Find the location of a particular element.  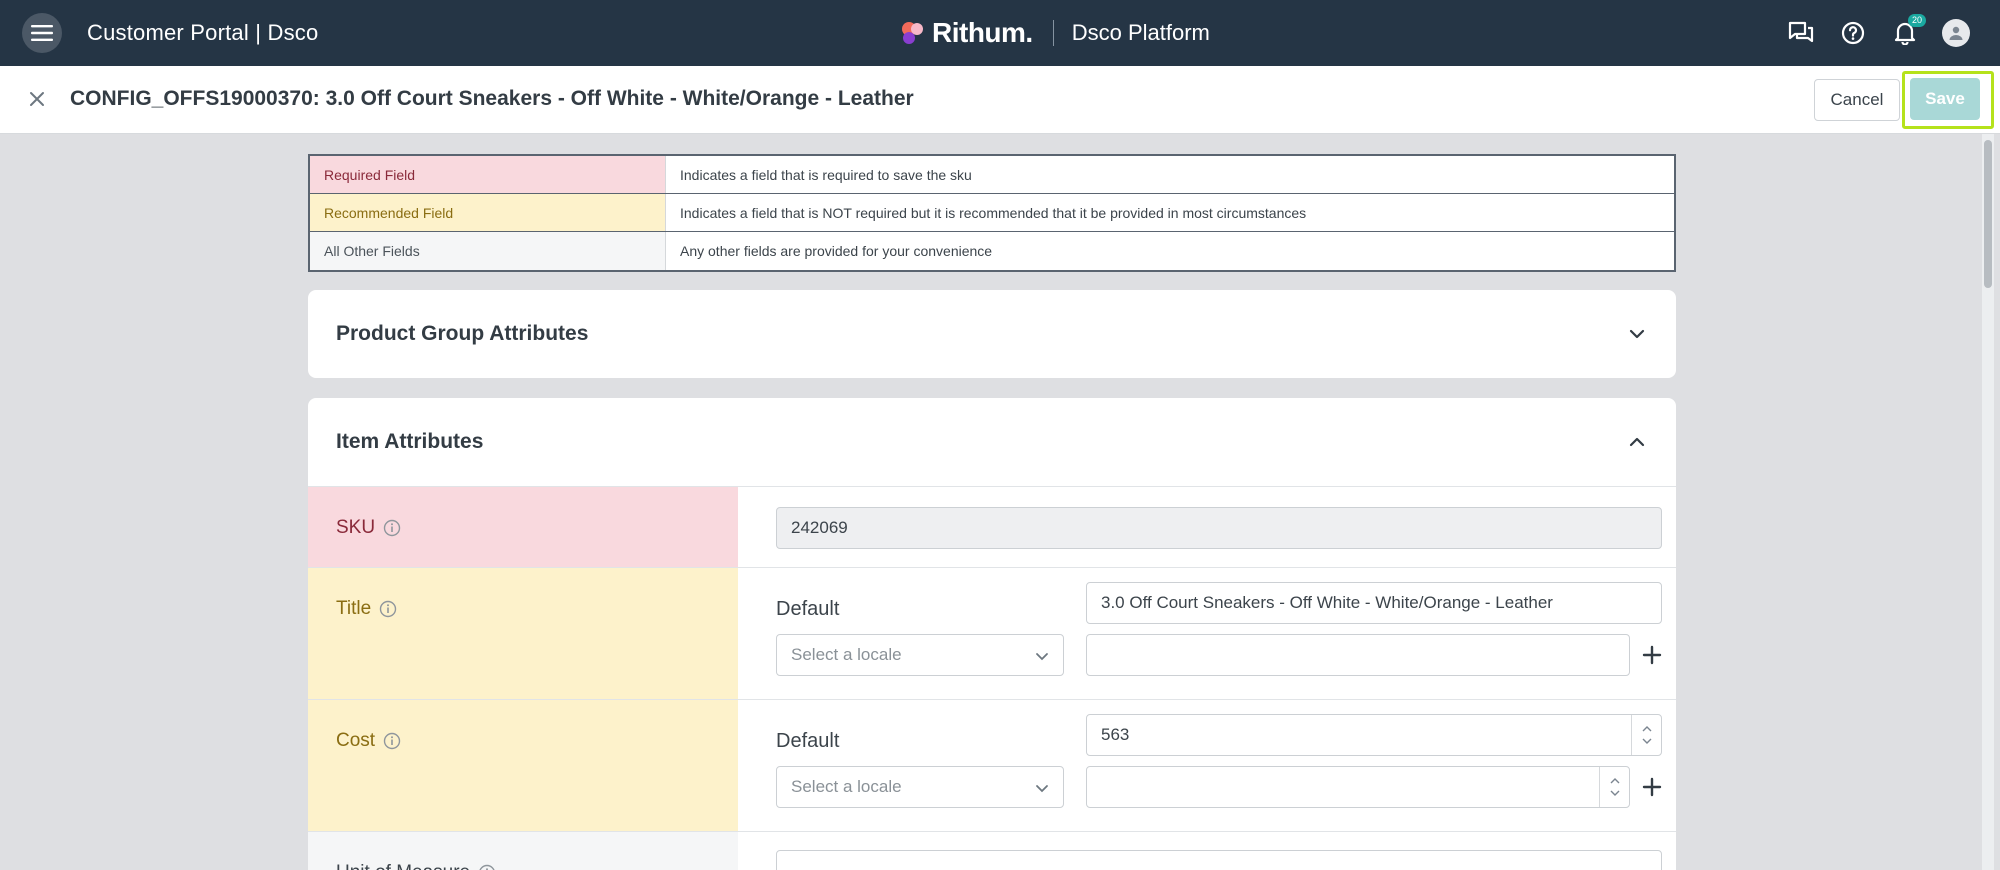

attribute-value: 242069 is located at coordinates (1207, 527).